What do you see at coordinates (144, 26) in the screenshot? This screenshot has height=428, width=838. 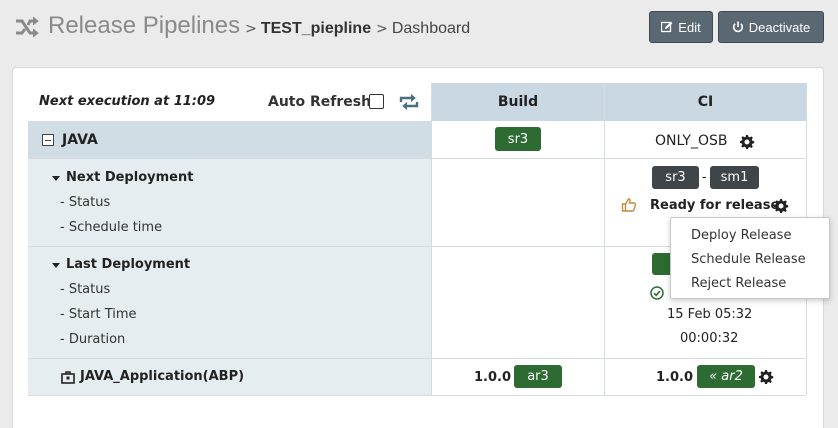 I see `breadcrumb-root: Release Pipelines` at bounding box center [144, 26].